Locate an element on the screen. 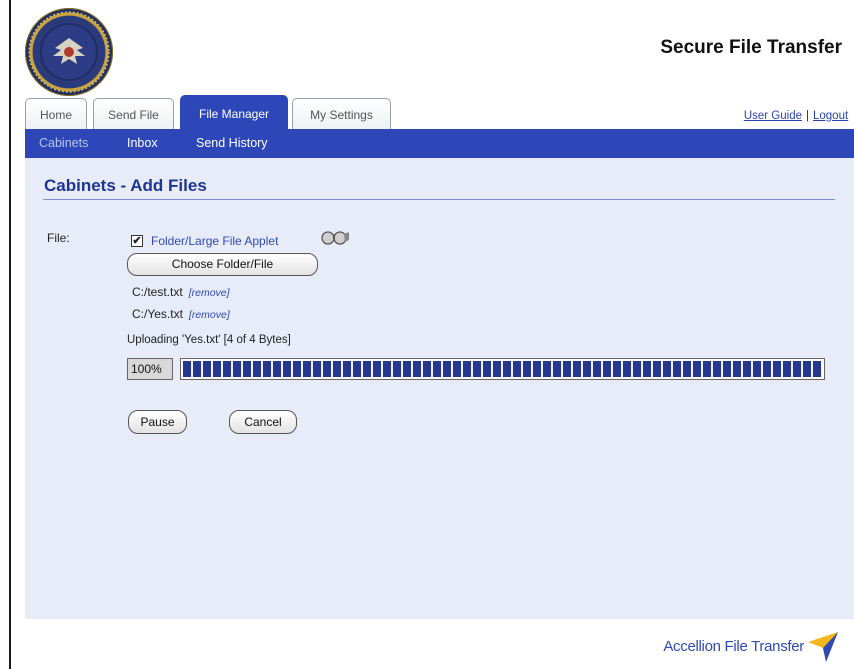  tab-file-manager: File Manager is located at coordinates (234, 112).